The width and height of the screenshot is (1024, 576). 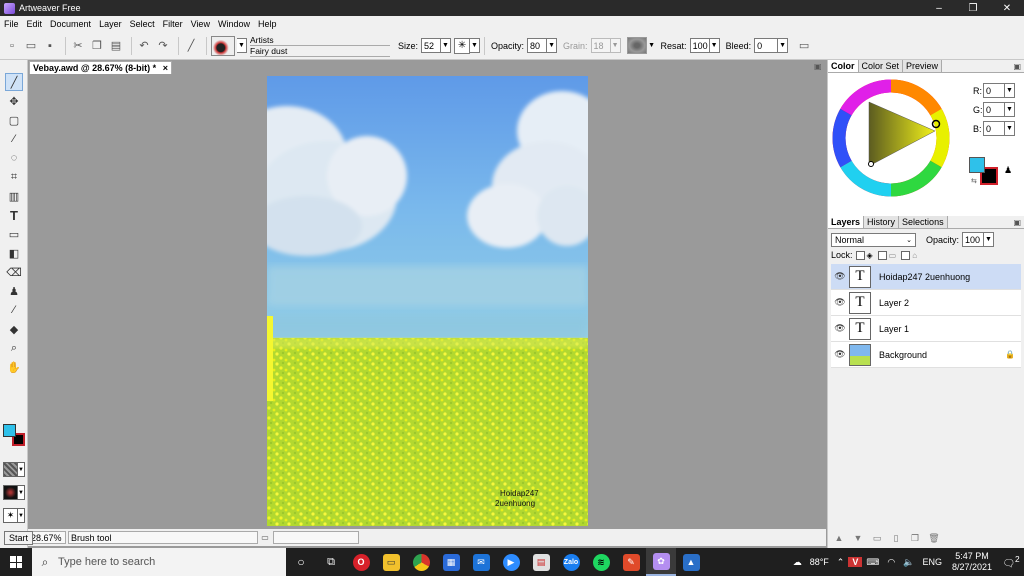 I want to click on layers-panel-menu-icon: ▣, so click(x=1017, y=222).